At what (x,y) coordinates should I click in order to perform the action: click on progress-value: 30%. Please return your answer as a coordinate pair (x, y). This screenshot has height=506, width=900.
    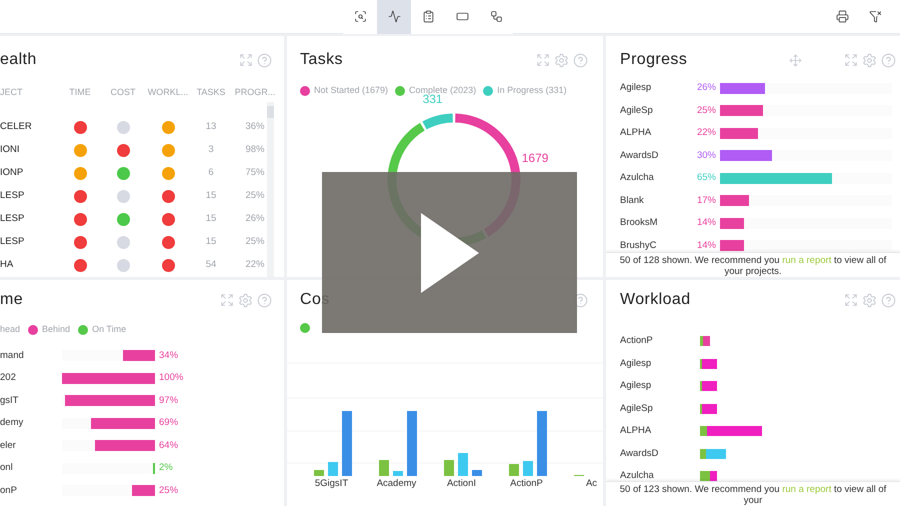
    Looking at the image, I should click on (706, 155).